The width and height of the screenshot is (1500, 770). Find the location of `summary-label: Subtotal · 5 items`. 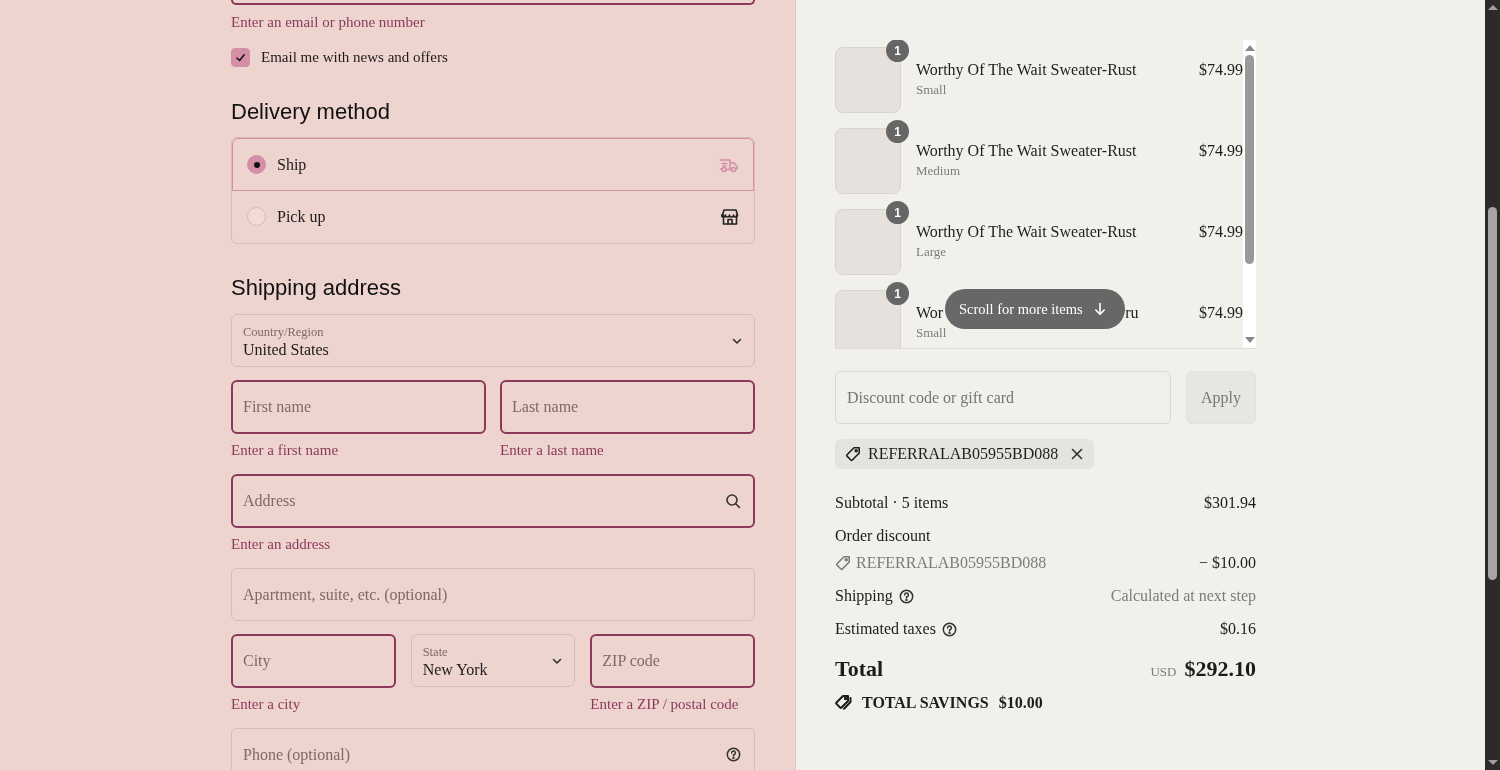

summary-label: Subtotal · 5 items is located at coordinates (892, 503).